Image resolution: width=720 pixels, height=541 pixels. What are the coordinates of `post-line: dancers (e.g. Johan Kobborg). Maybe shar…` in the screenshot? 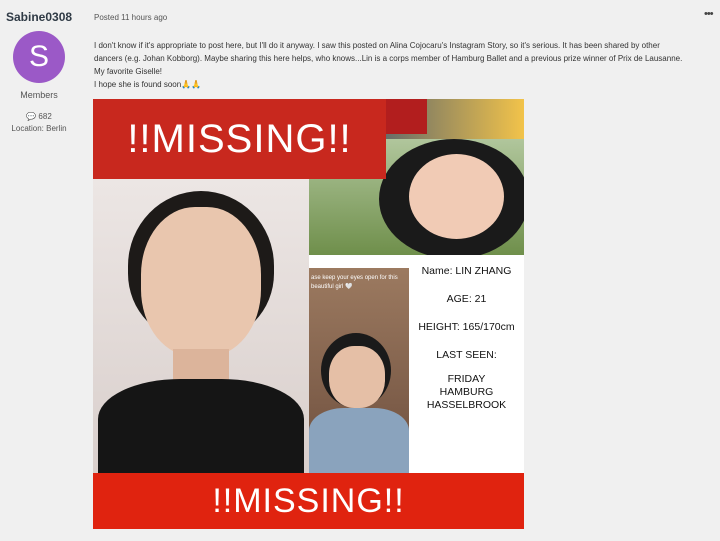 It's located at (388, 58).